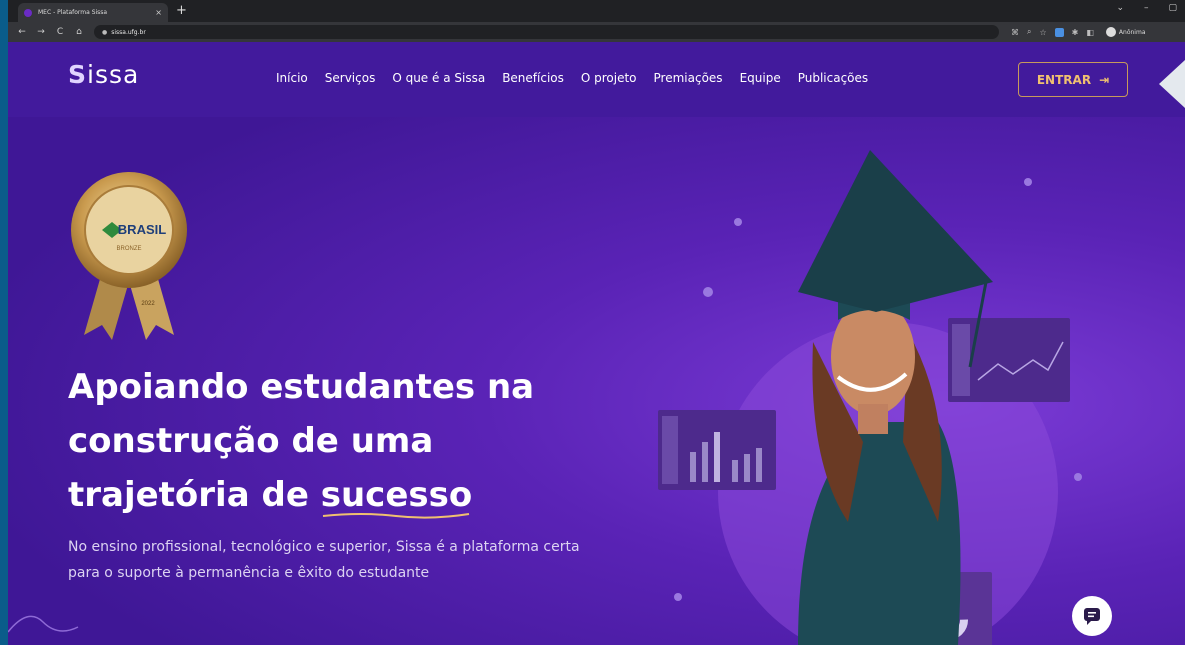 The width and height of the screenshot is (1185, 645). What do you see at coordinates (533, 78) in the screenshot?
I see `nav-beneficios: Benefícios` at bounding box center [533, 78].